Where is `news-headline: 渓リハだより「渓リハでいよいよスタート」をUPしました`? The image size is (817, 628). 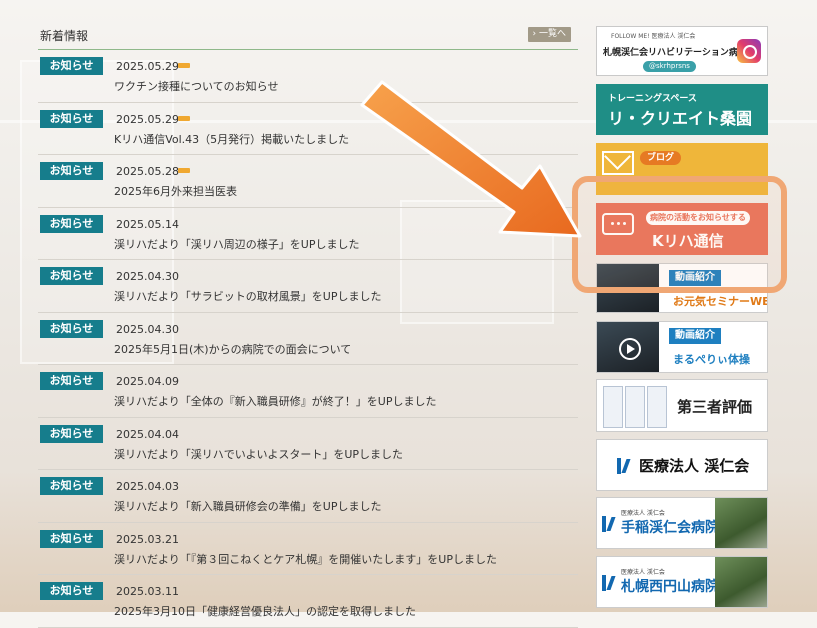 news-headline: 渓リハだより「渓リハでいよいよスタート」をUPしました is located at coordinates (258, 454).